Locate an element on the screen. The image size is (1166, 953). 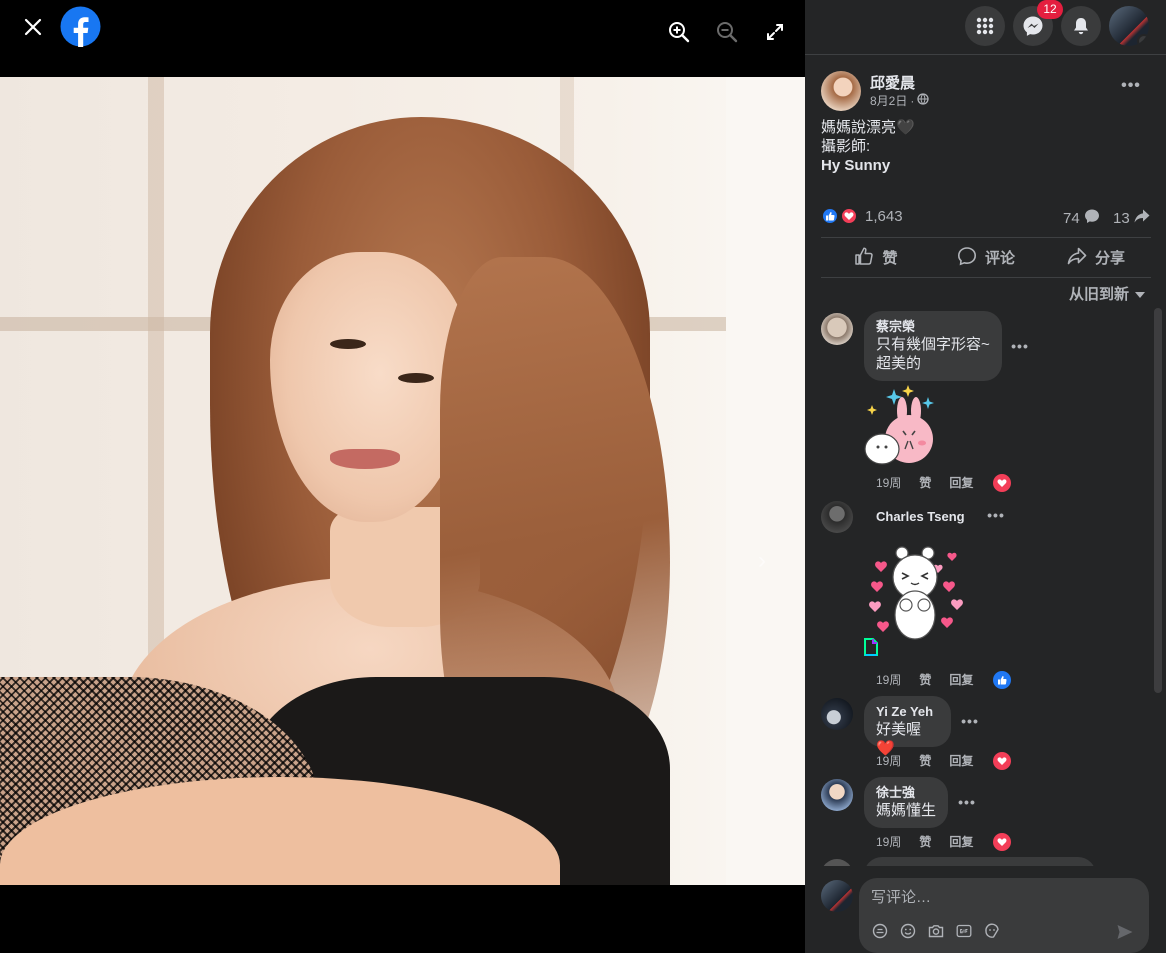
menu-grid-icon is located at coordinates (985, 26).